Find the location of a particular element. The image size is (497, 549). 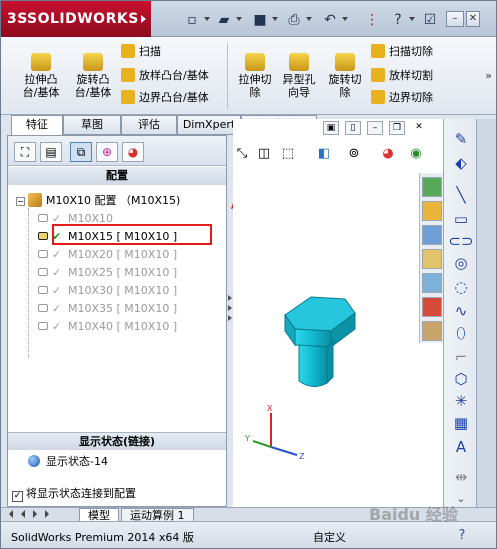

hole-wizard-button: 异型孔 向导 is located at coordinates (299, 82).